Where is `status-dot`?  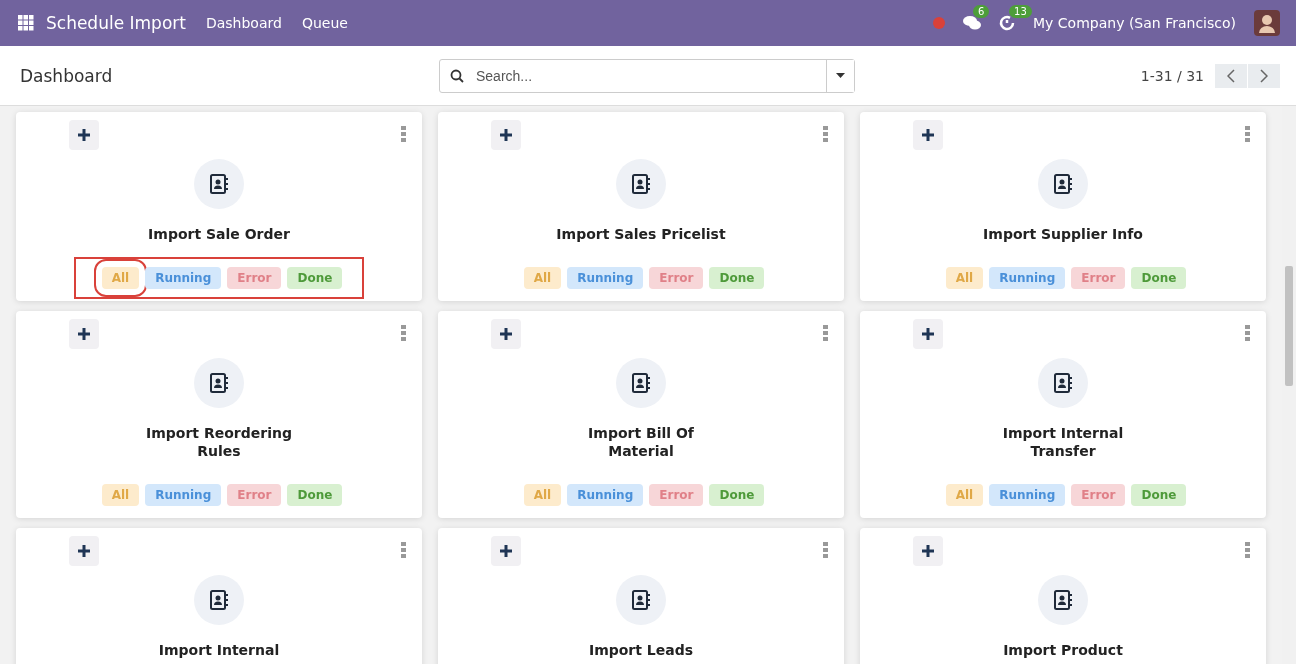 status-dot is located at coordinates (939, 23).